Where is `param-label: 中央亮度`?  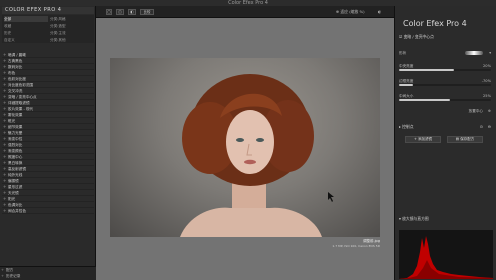 param-label: 中央亮度 is located at coordinates (406, 66).